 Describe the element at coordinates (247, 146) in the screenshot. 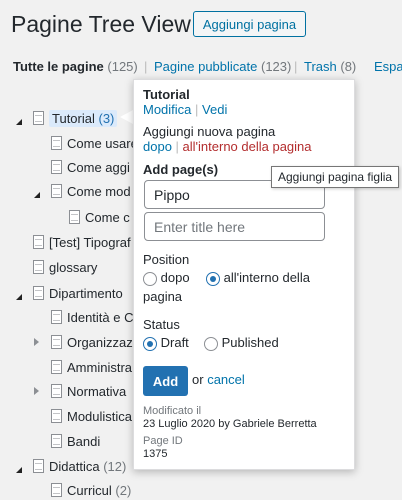

I see `add-inside-link: all'interno della pagina` at that location.